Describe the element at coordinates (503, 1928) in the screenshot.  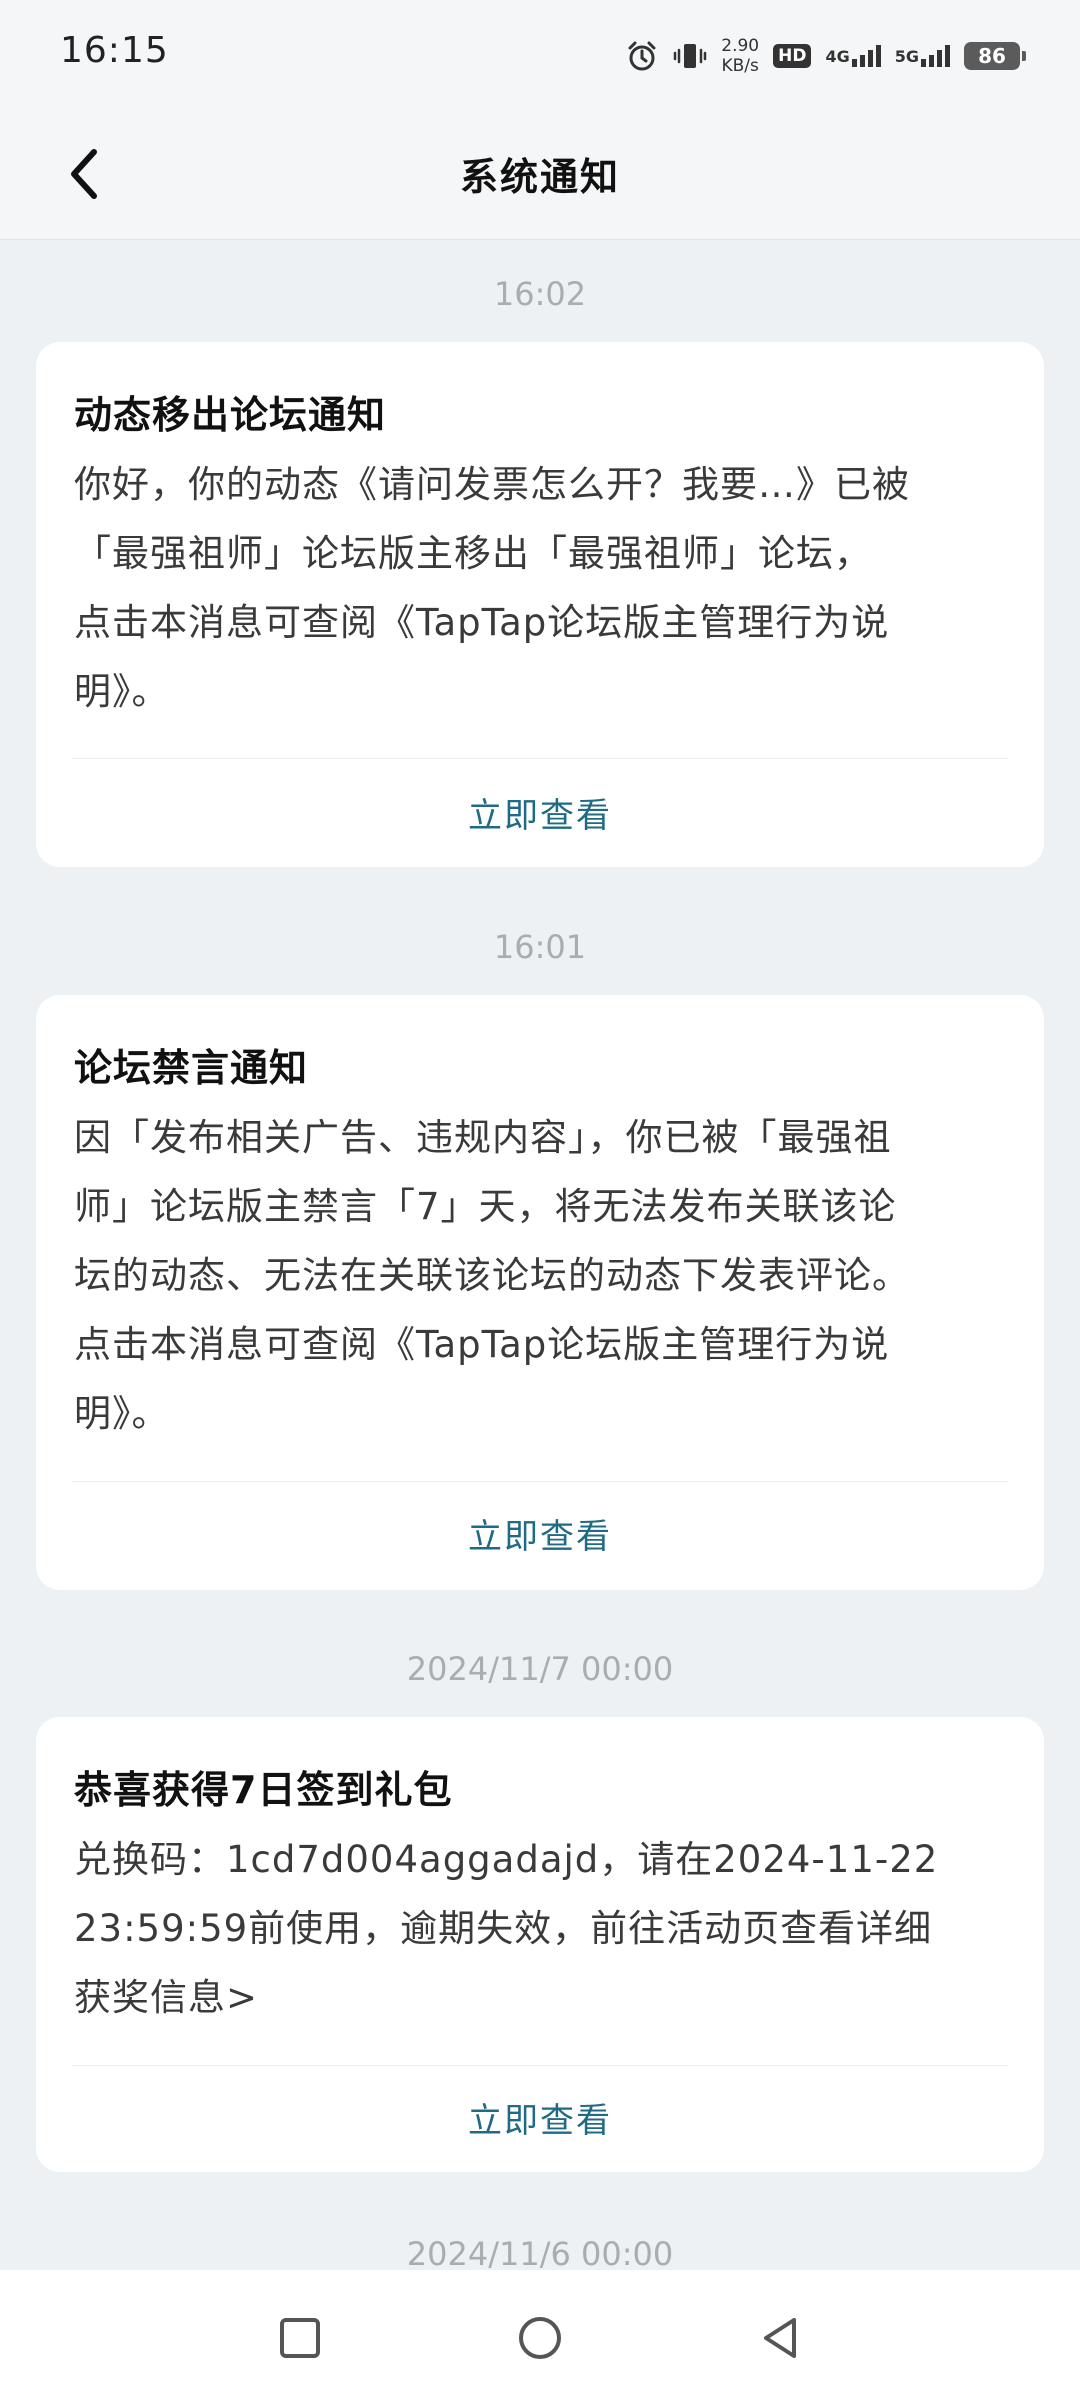
I see `notification-body-line: 23:59:59前使用，逾期失效，前往活动页查看详细` at that location.